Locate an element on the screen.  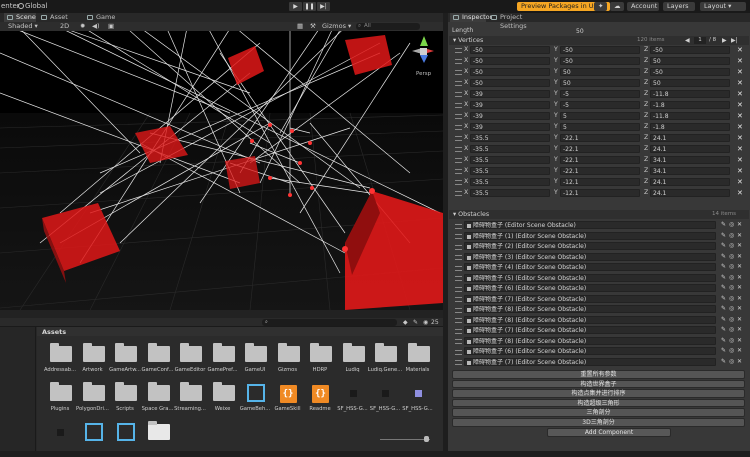
pause-button: ❚❚ is located at coordinates (309, 6).